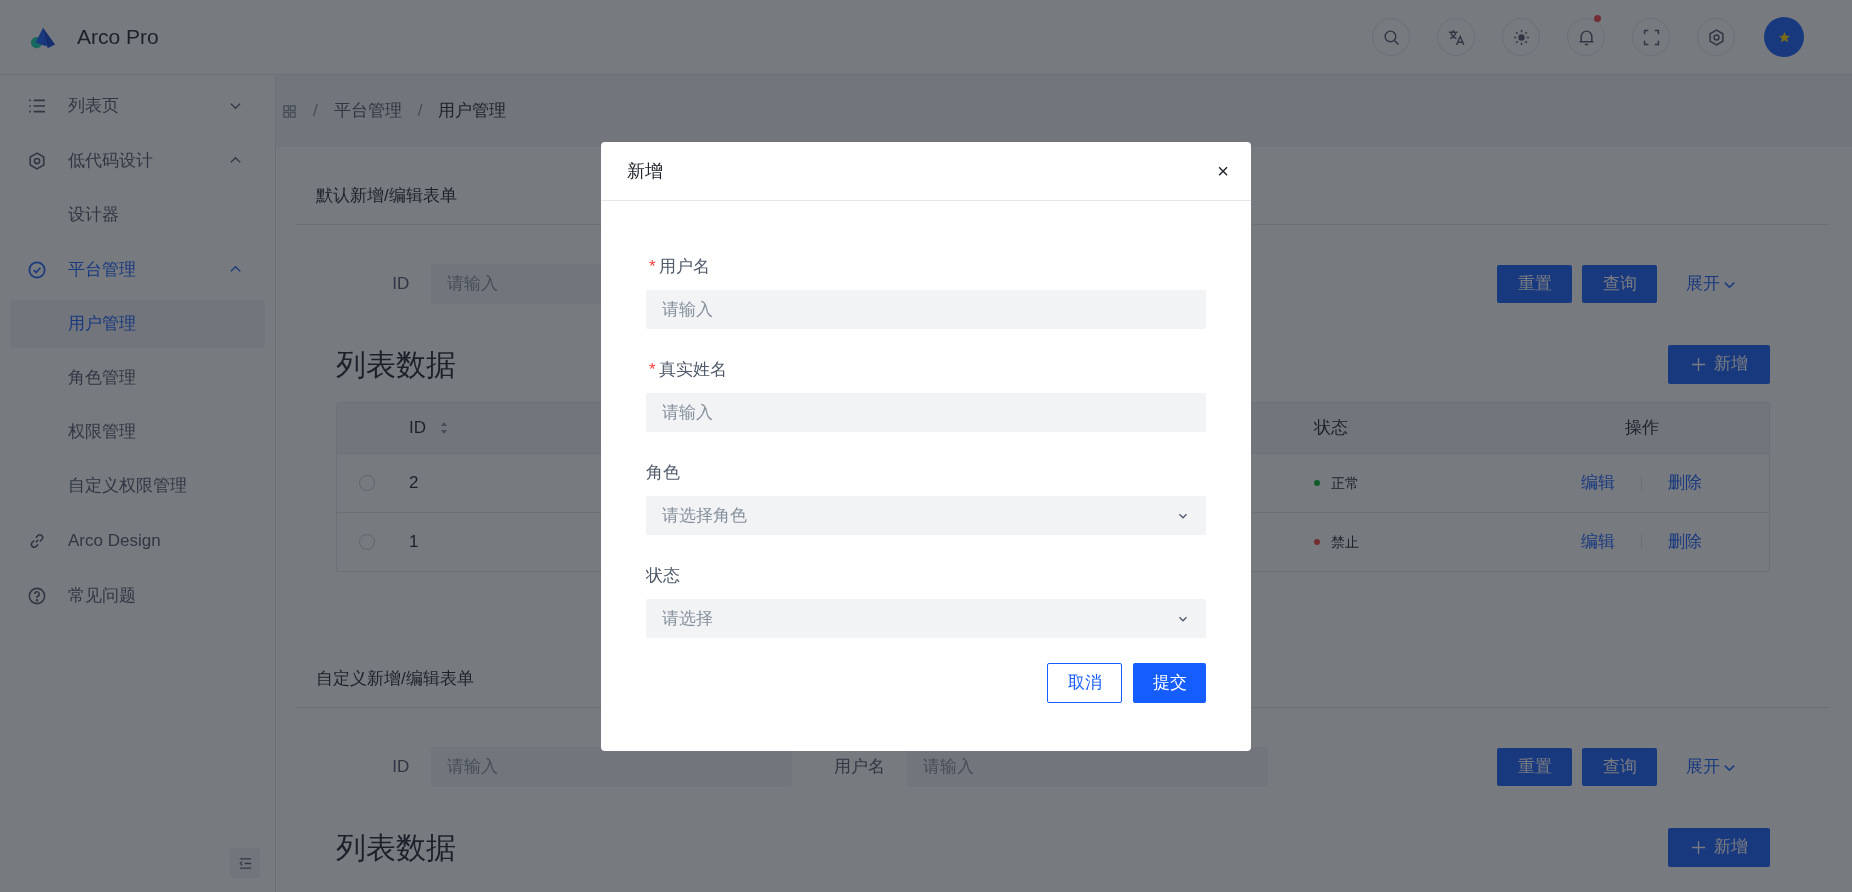  I want to click on select-field: 请选择, so click(926, 618).